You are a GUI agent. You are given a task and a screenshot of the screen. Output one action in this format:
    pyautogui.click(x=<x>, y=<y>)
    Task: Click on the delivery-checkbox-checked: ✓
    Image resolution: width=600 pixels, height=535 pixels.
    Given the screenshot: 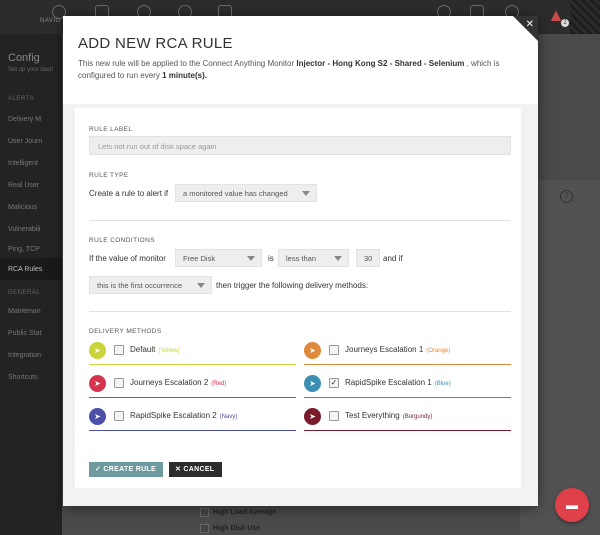 What is the action you would take?
    pyautogui.click(x=334, y=383)
    